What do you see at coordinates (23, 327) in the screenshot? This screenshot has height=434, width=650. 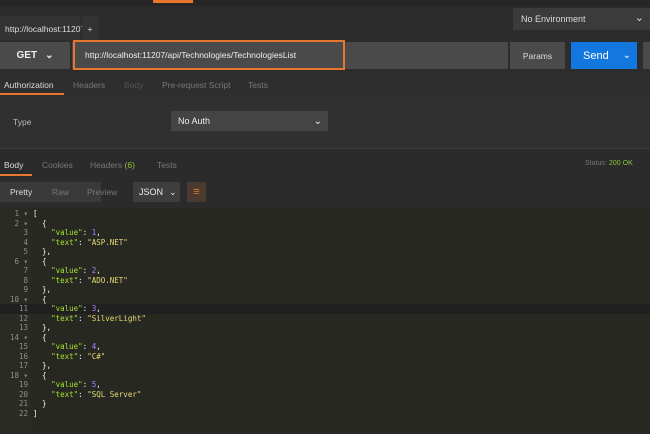 I see `line-number: 13` at bounding box center [23, 327].